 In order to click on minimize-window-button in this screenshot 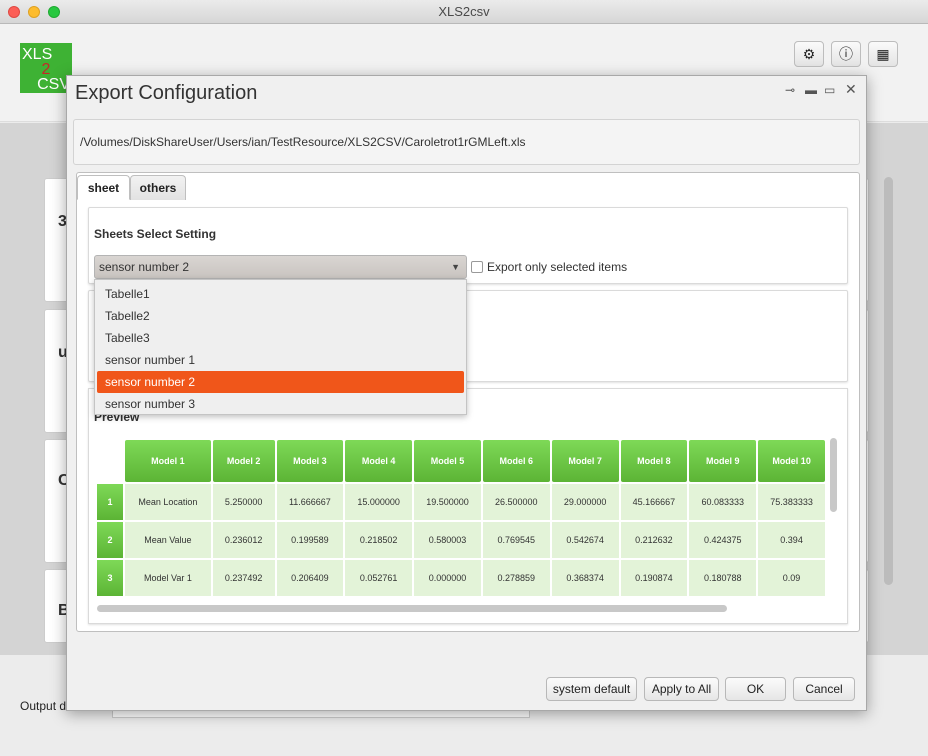, I will do `click(34, 12)`.